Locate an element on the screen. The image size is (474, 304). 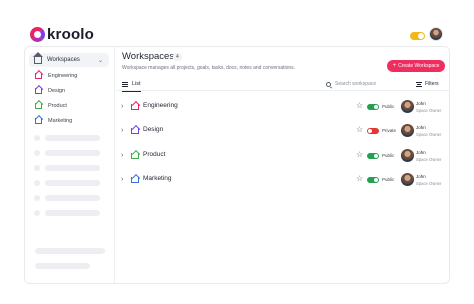
plus-icon: + is located at coordinates (394, 66).